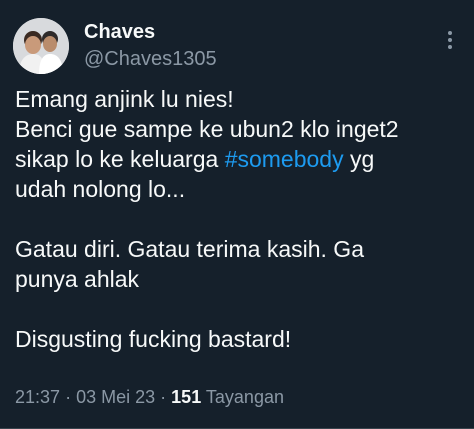 Image resolution: width=474 pixels, height=429 pixels. I want to click on avatar, so click(41, 46).